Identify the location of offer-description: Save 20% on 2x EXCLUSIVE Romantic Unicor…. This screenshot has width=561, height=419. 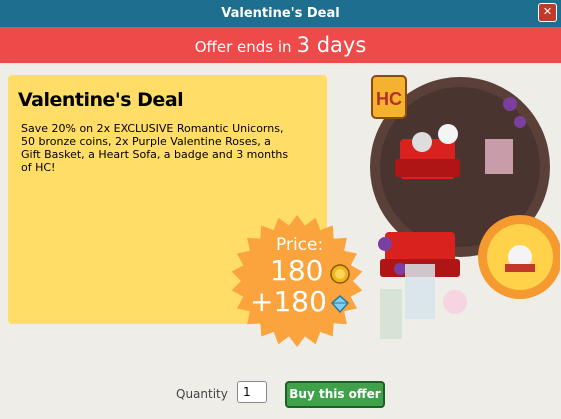
(155, 148).